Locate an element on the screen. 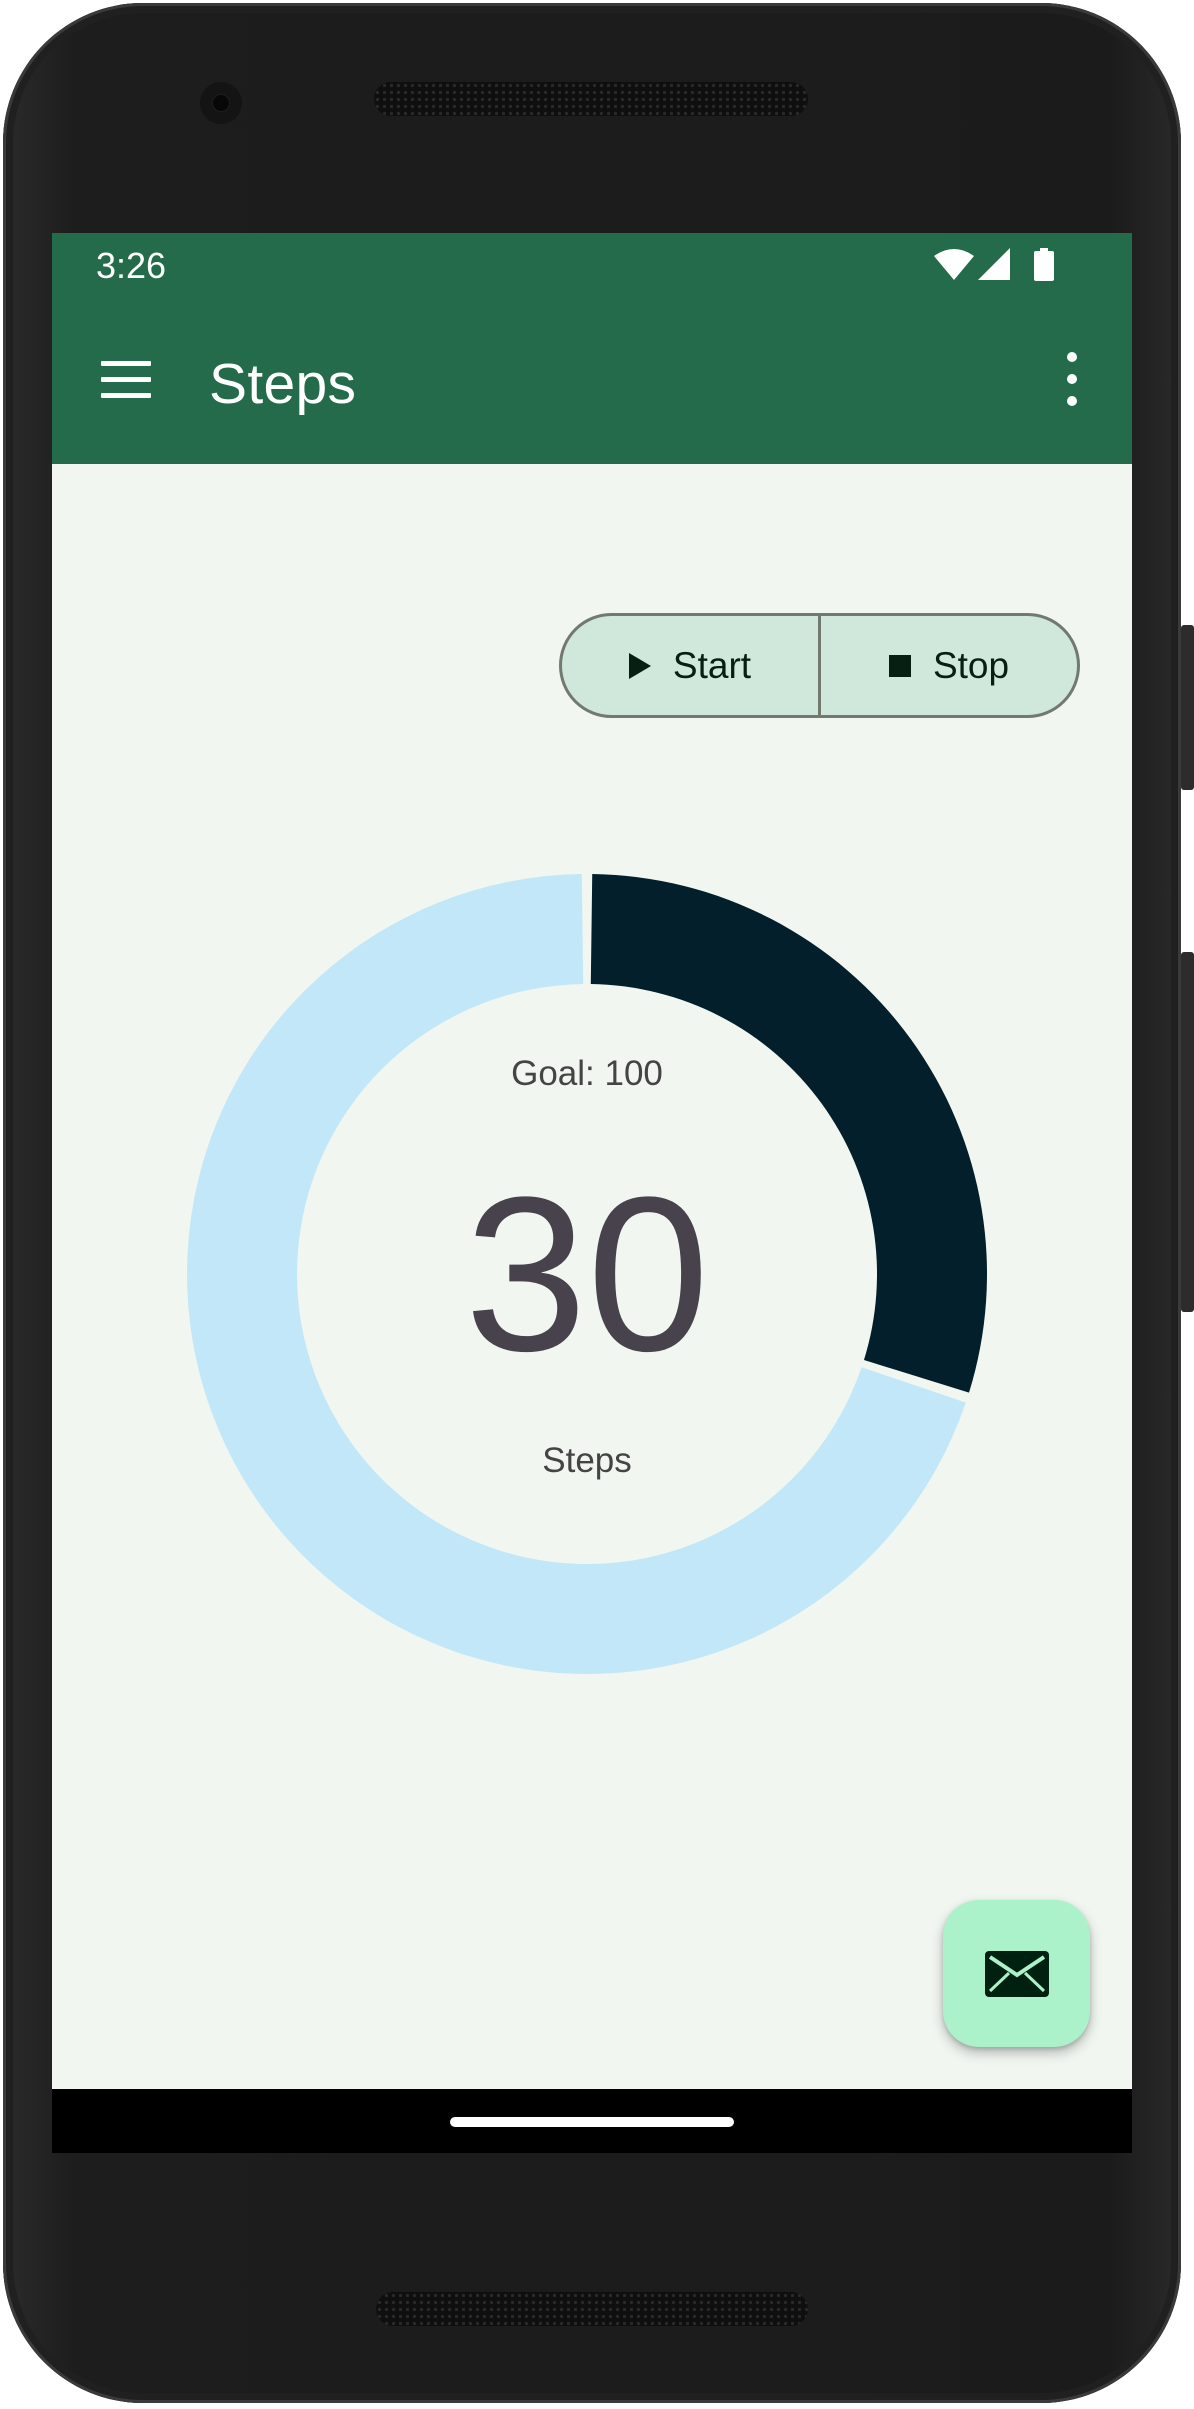 The width and height of the screenshot is (1194, 2409). power-button is located at coordinates (1187, 707).